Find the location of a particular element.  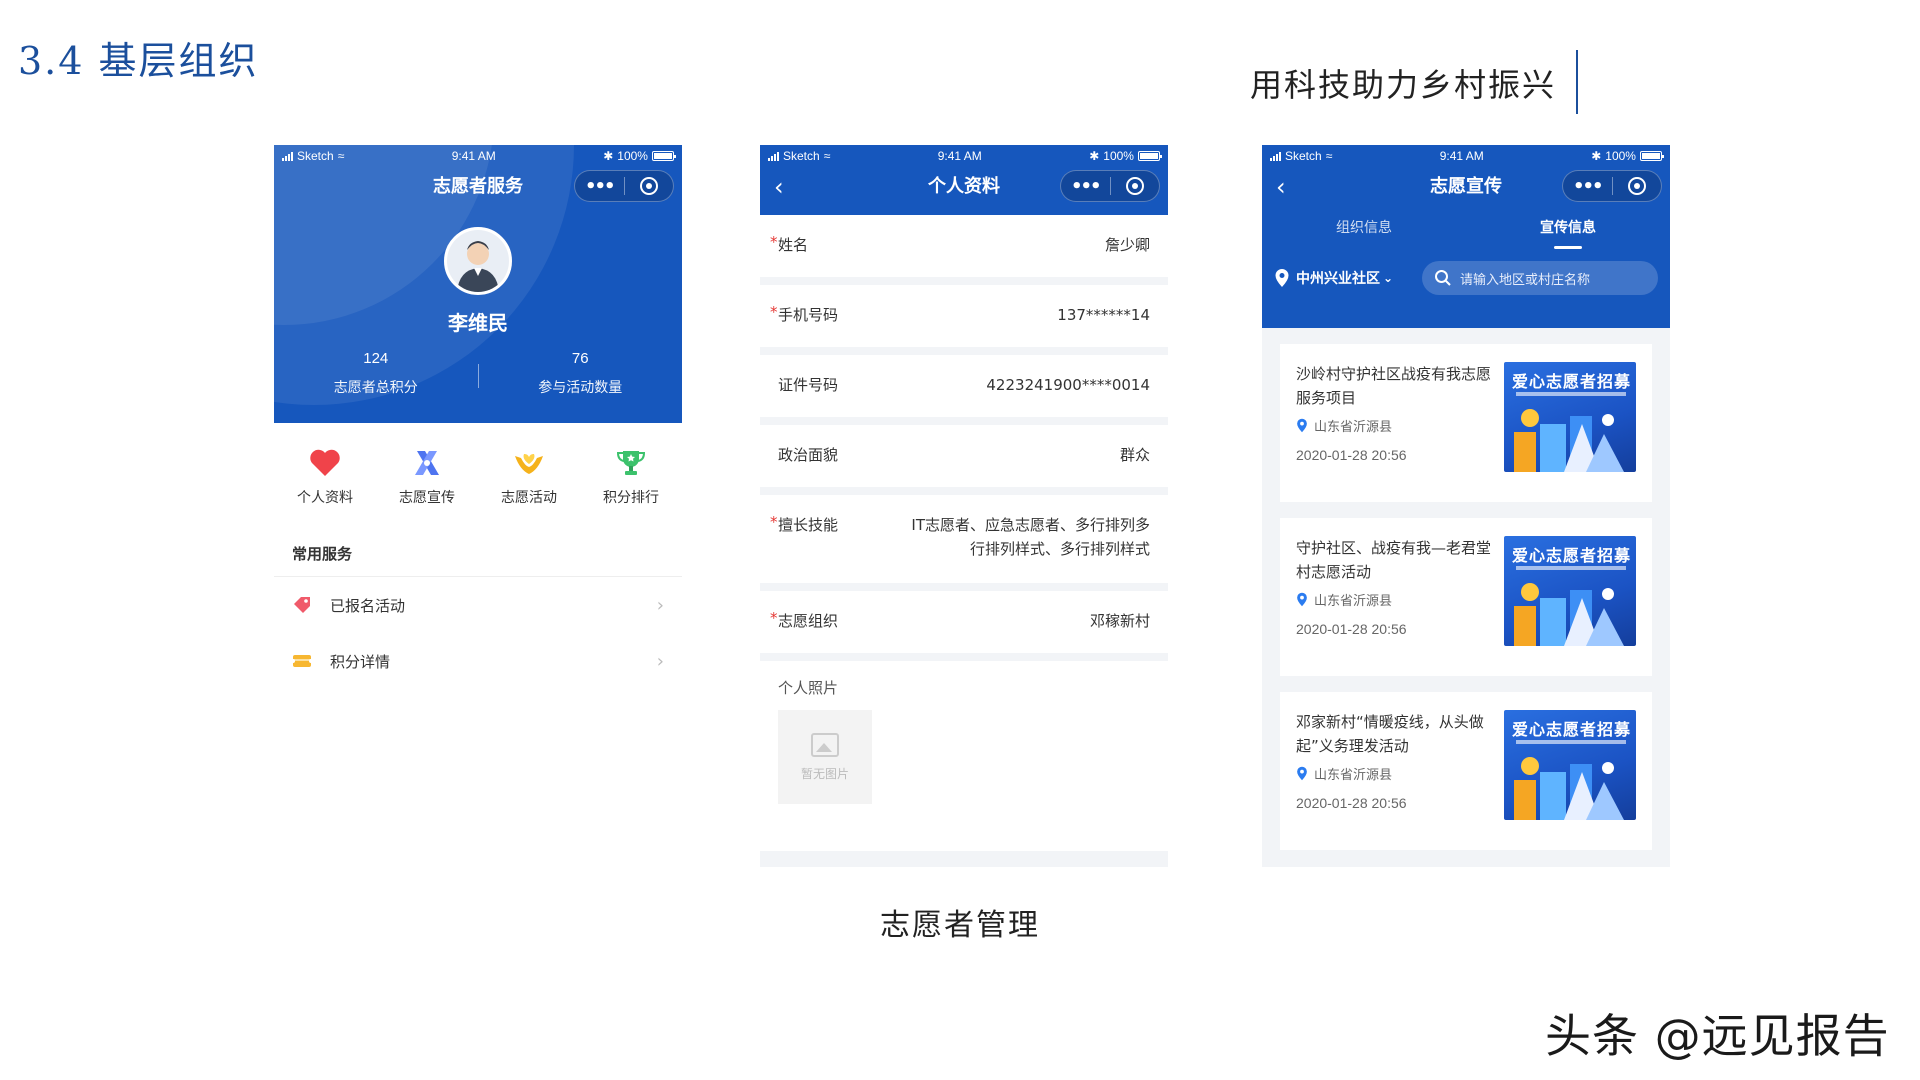

tab-promotion-info: 宣传信息 is located at coordinates (1568, 235).